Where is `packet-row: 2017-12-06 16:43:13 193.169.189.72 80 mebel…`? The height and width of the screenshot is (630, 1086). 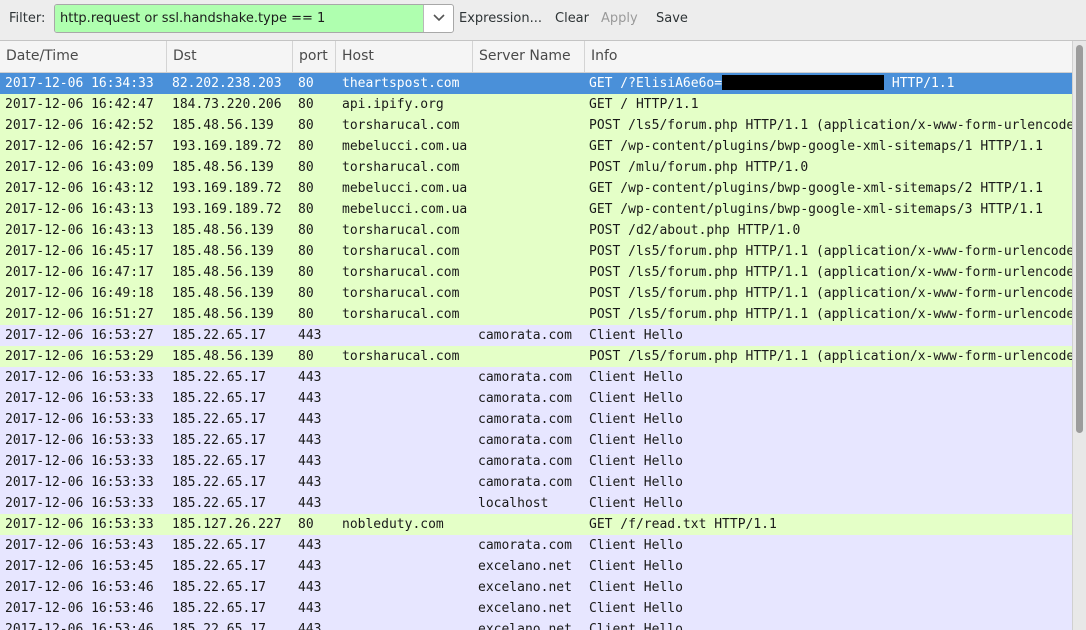 packet-row: 2017-12-06 16:43:13 193.169.189.72 80 mebel… is located at coordinates (536, 209).